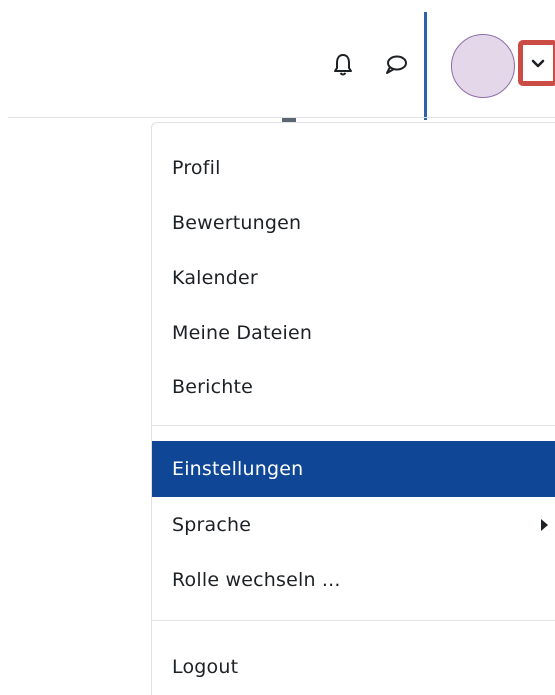  I want to click on caret-right-icon, so click(544, 525).